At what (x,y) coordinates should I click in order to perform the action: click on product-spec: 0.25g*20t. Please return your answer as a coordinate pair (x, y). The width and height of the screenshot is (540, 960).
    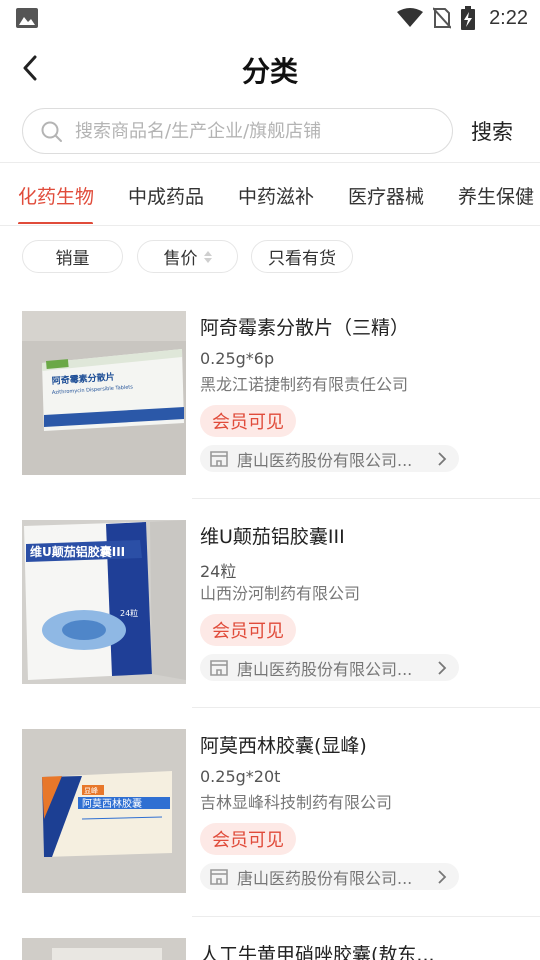
    Looking at the image, I should click on (240, 776).